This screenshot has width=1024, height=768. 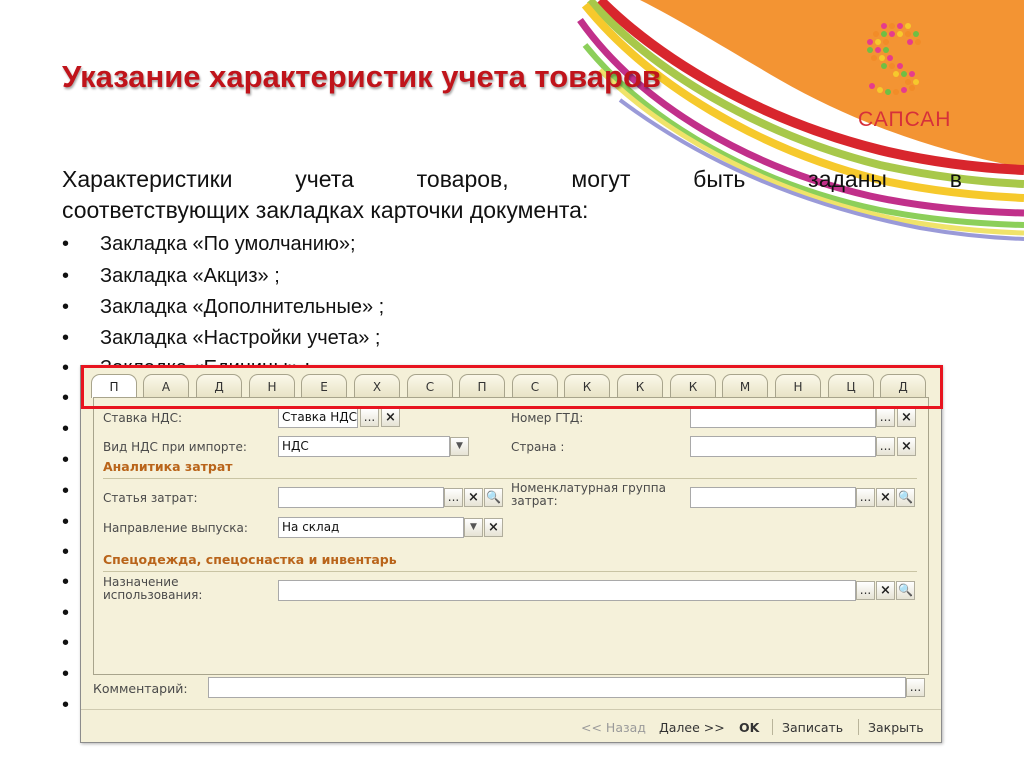 I want to click on purpose-clear-icon: ×, so click(x=885, y=590).